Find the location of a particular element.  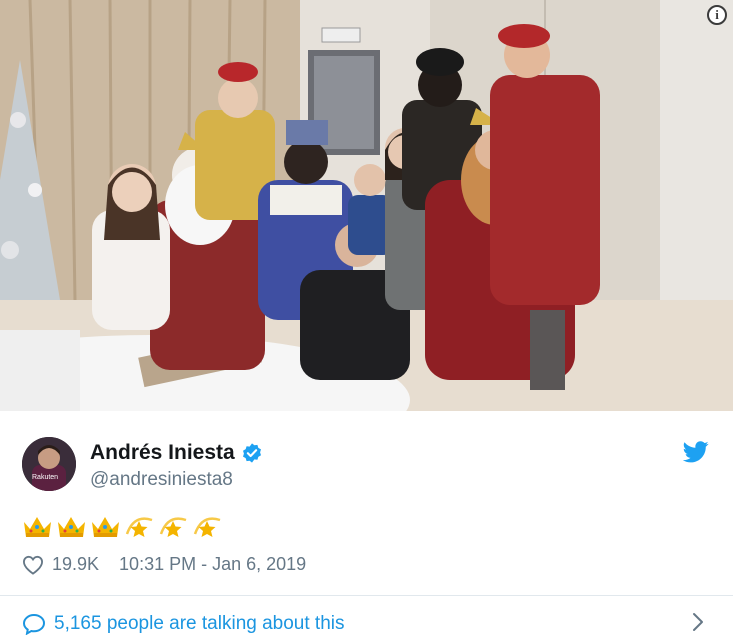

avatar-sponsor-text: Rakuten is located at coordinates (45, 477).